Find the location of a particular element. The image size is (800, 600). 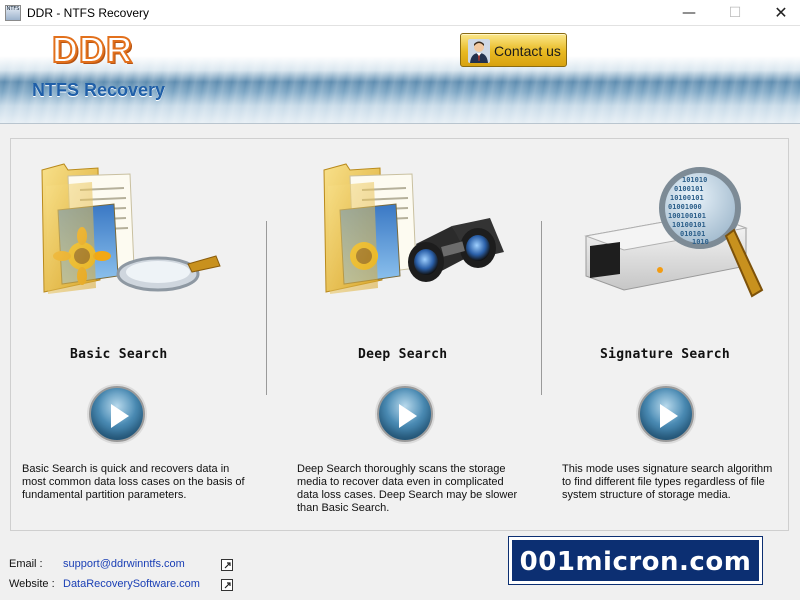

email-label: Email : is located at coordinates (26, 564).